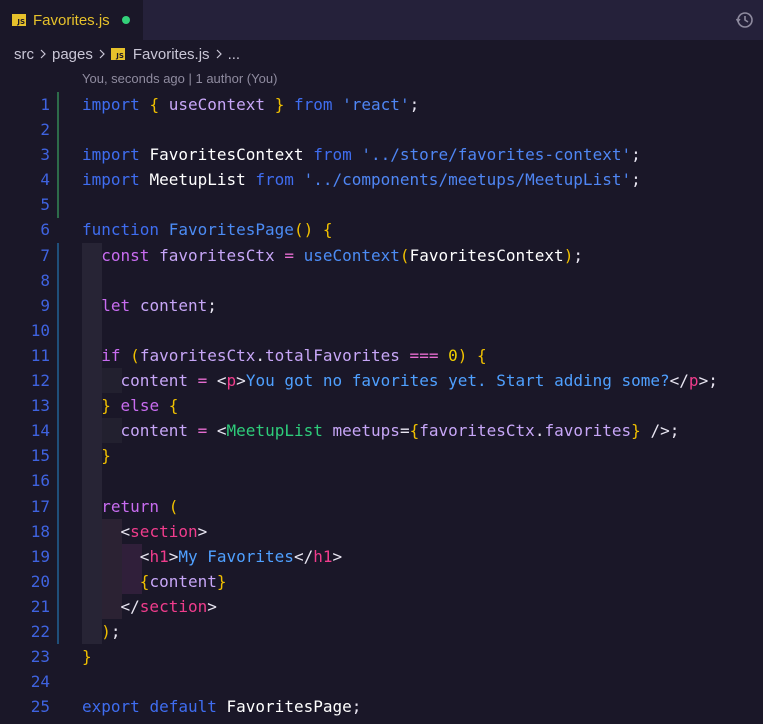  What do you see at coordinates (45, 130) in the screenshot?
I see `line-number: 2` at bounding box center [45, 130].